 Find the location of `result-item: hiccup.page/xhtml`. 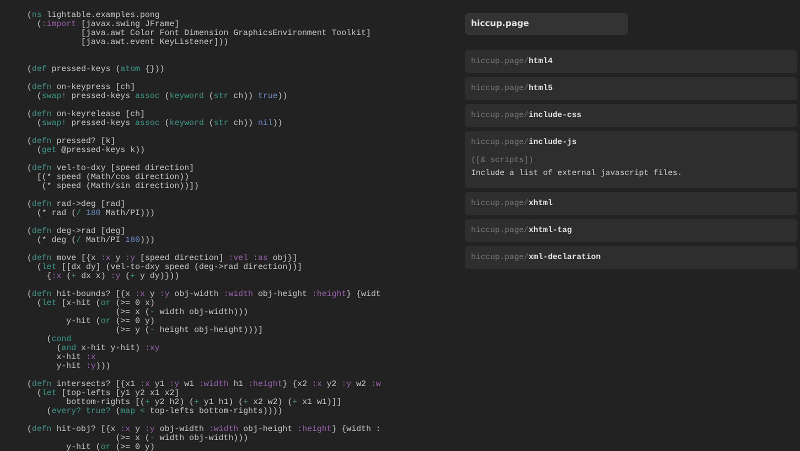

result-item: hiccup.page/xhtml is located at coordinates (631, 203).